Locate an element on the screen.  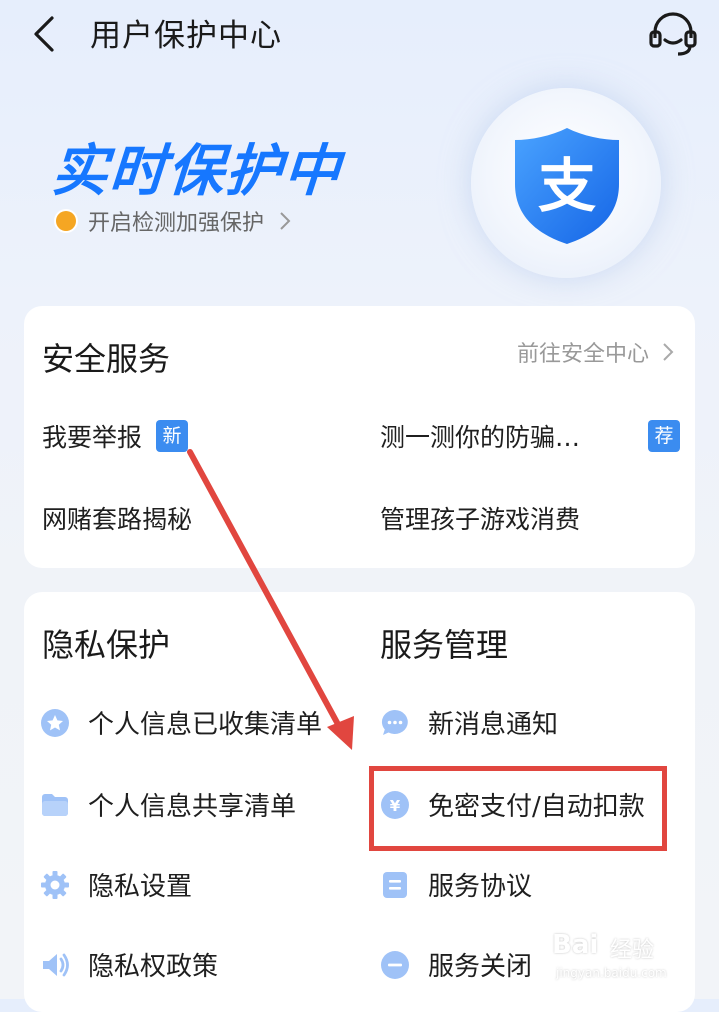
password-free-payment-item: ¥ 免密支付/自动扣款 is located at coordinates (512, 804).